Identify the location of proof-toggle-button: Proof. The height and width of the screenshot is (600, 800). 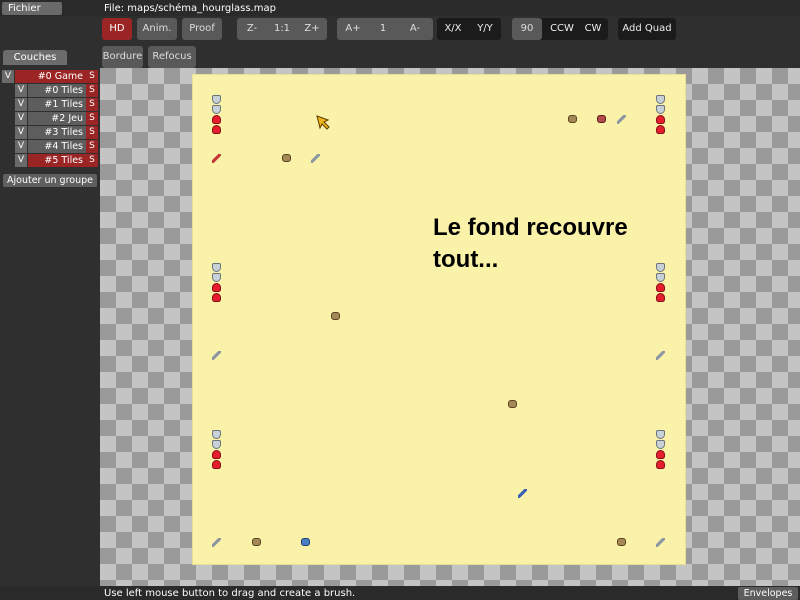
(202, 29).